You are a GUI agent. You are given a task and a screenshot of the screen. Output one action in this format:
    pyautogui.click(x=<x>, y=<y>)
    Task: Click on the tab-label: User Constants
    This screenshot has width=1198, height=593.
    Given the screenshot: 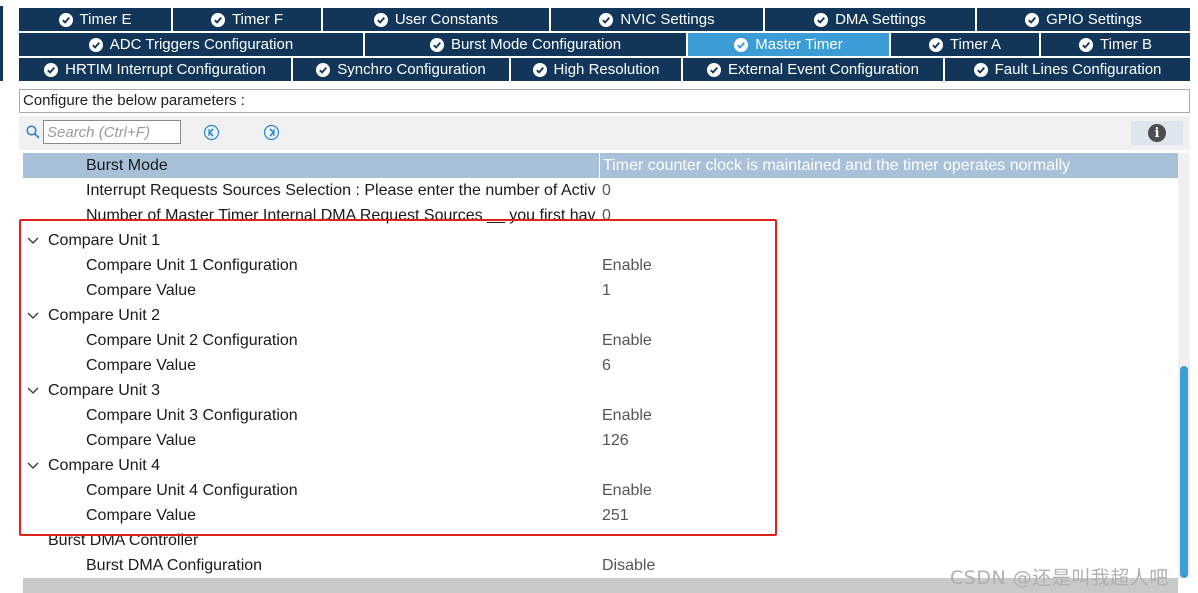 What is the action you would take?
    pyautogui.click(x=446, y=19)
    